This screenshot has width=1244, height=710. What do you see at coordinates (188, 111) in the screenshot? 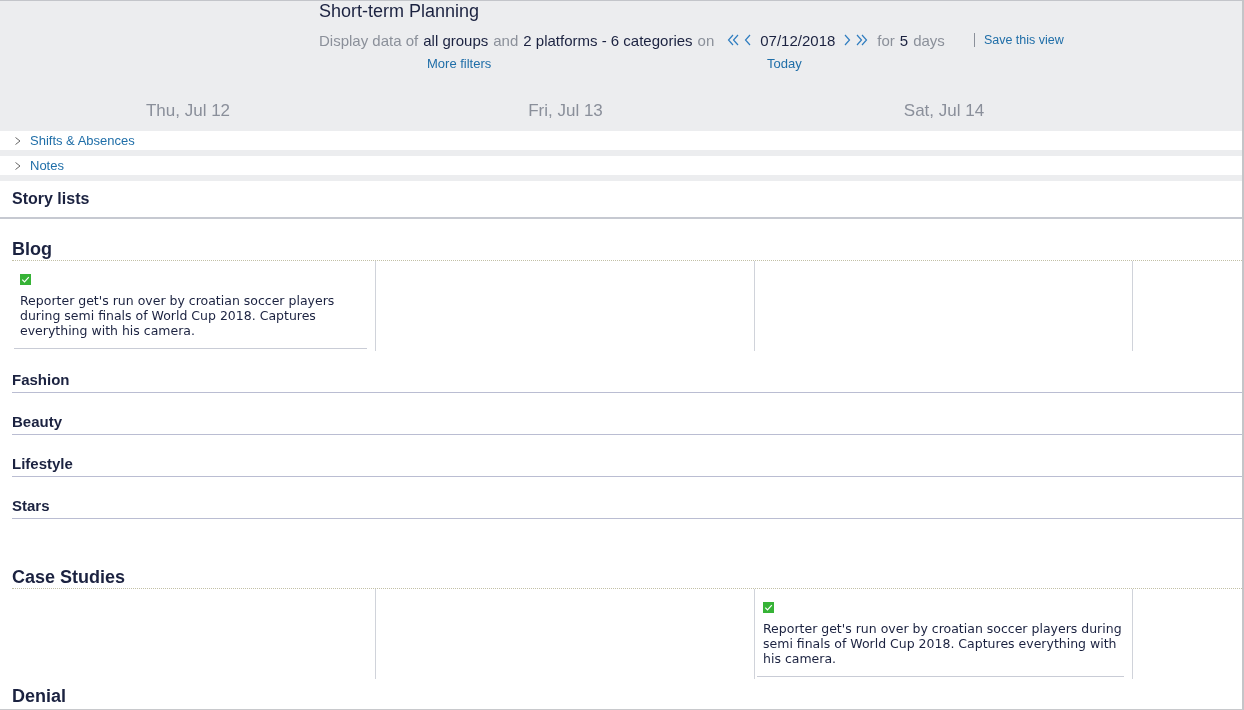
I see `day-header: Thu, Jul 12` at bounding box center [188, 111].